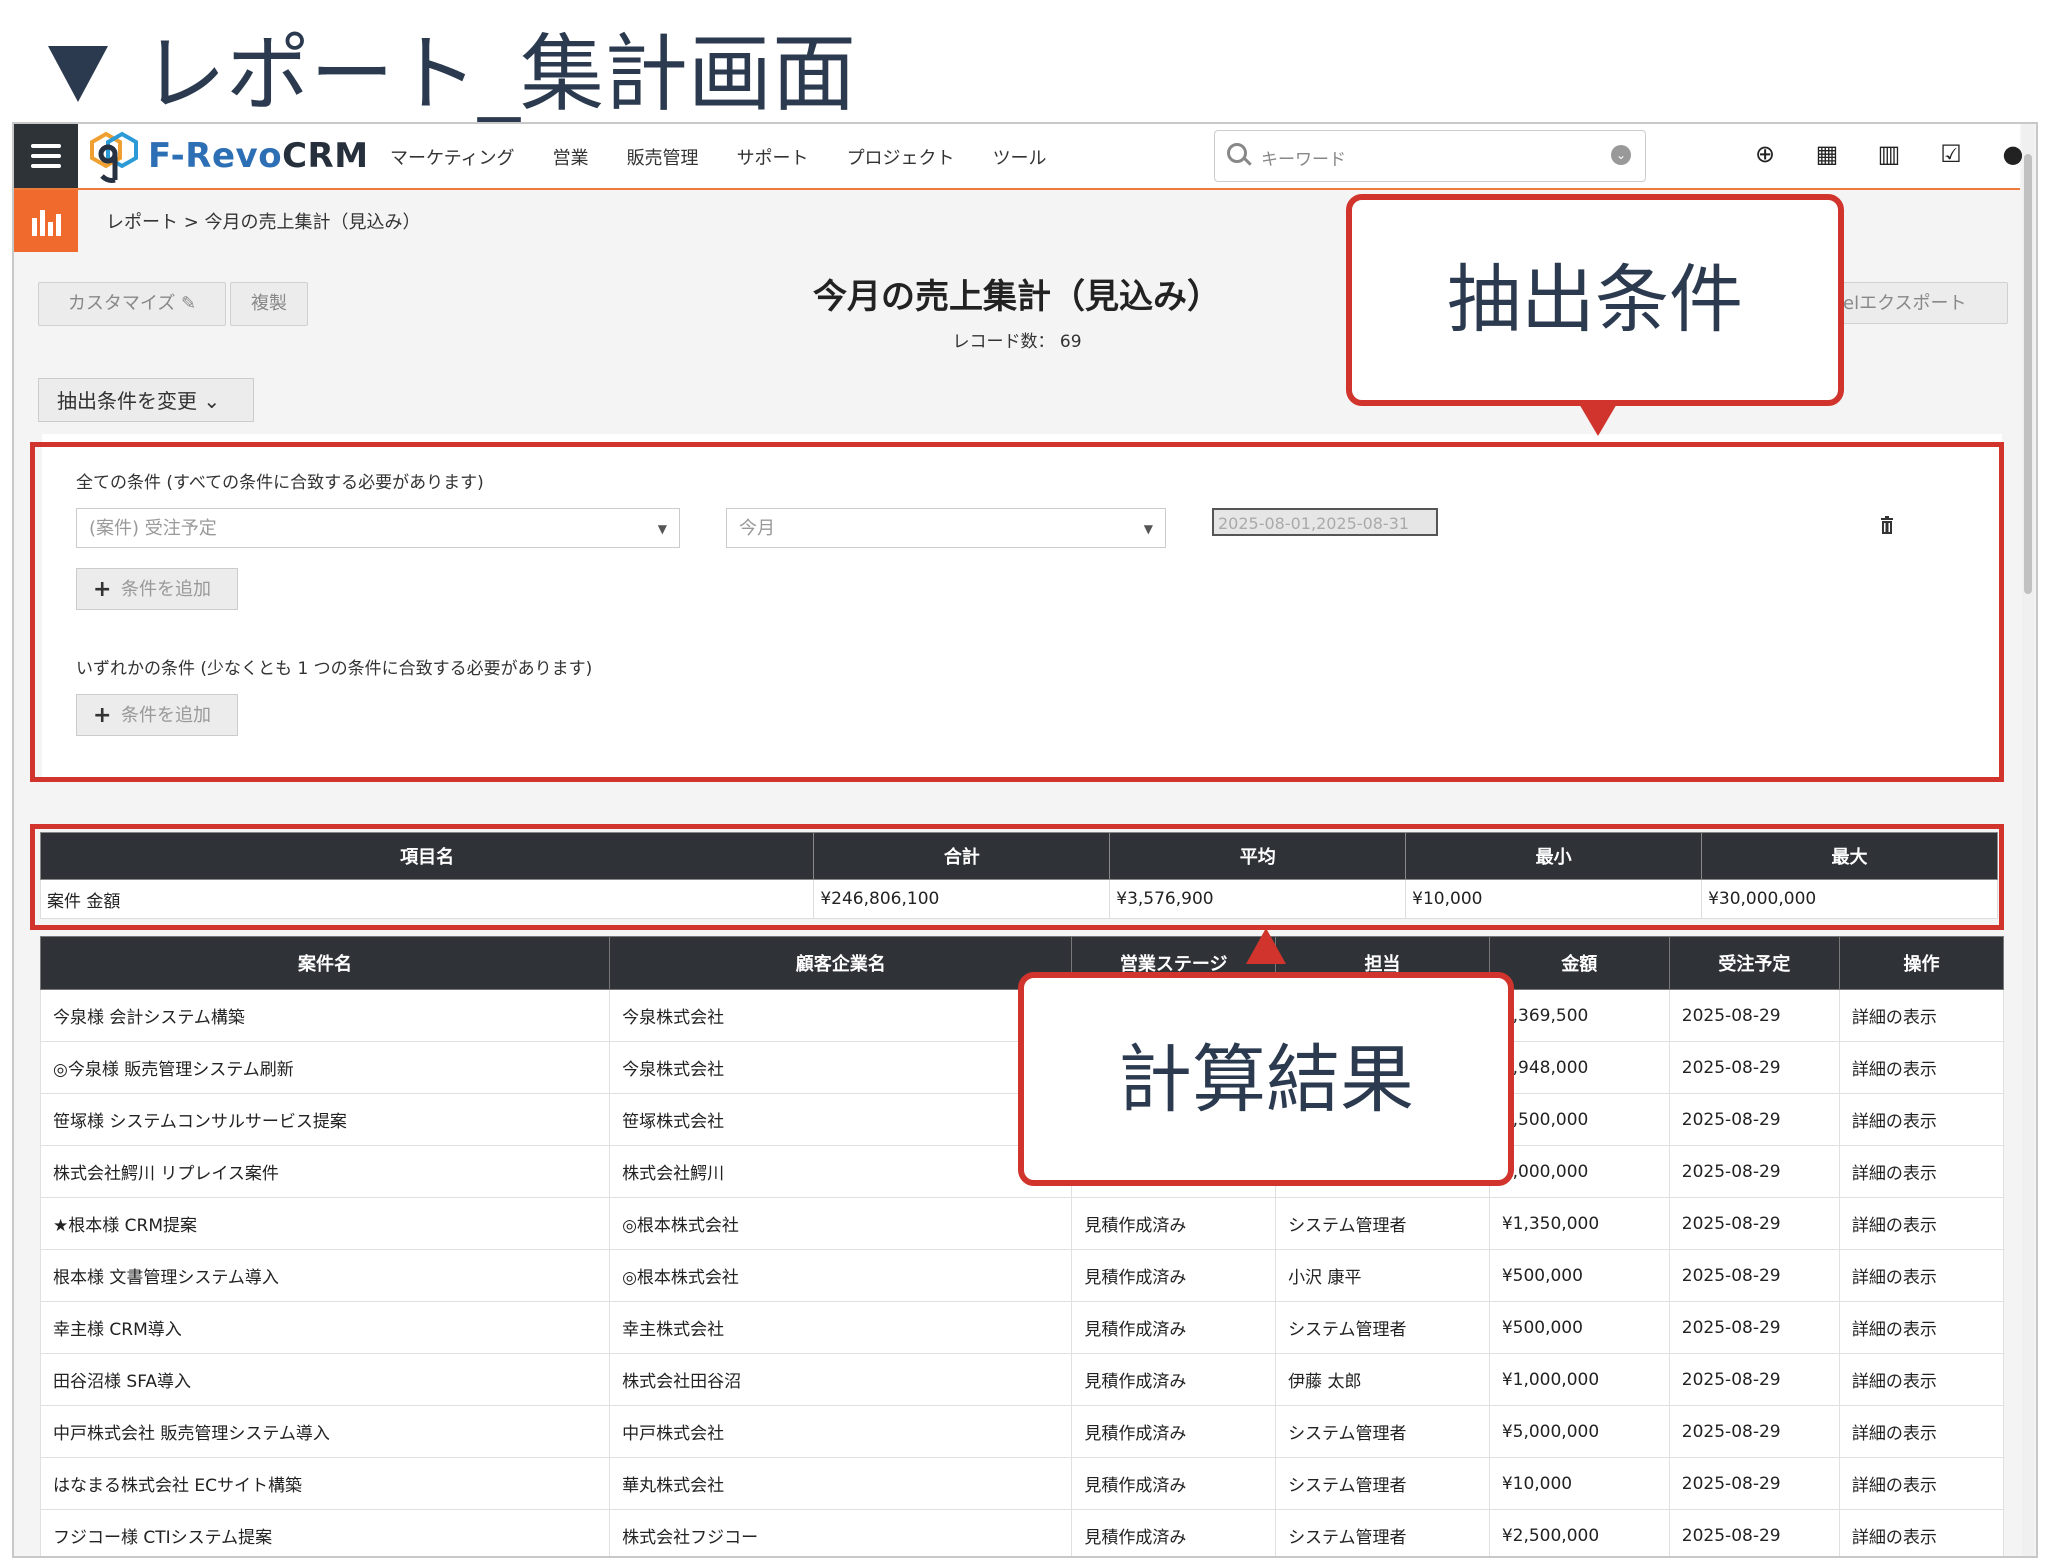 The height and width of the screenshot is (1563, 2046). What do you see at coordinates (663, 157) in the screenshot?
I see `menu-item-sales-management: 販売管理` at bounding box center [663, 157].